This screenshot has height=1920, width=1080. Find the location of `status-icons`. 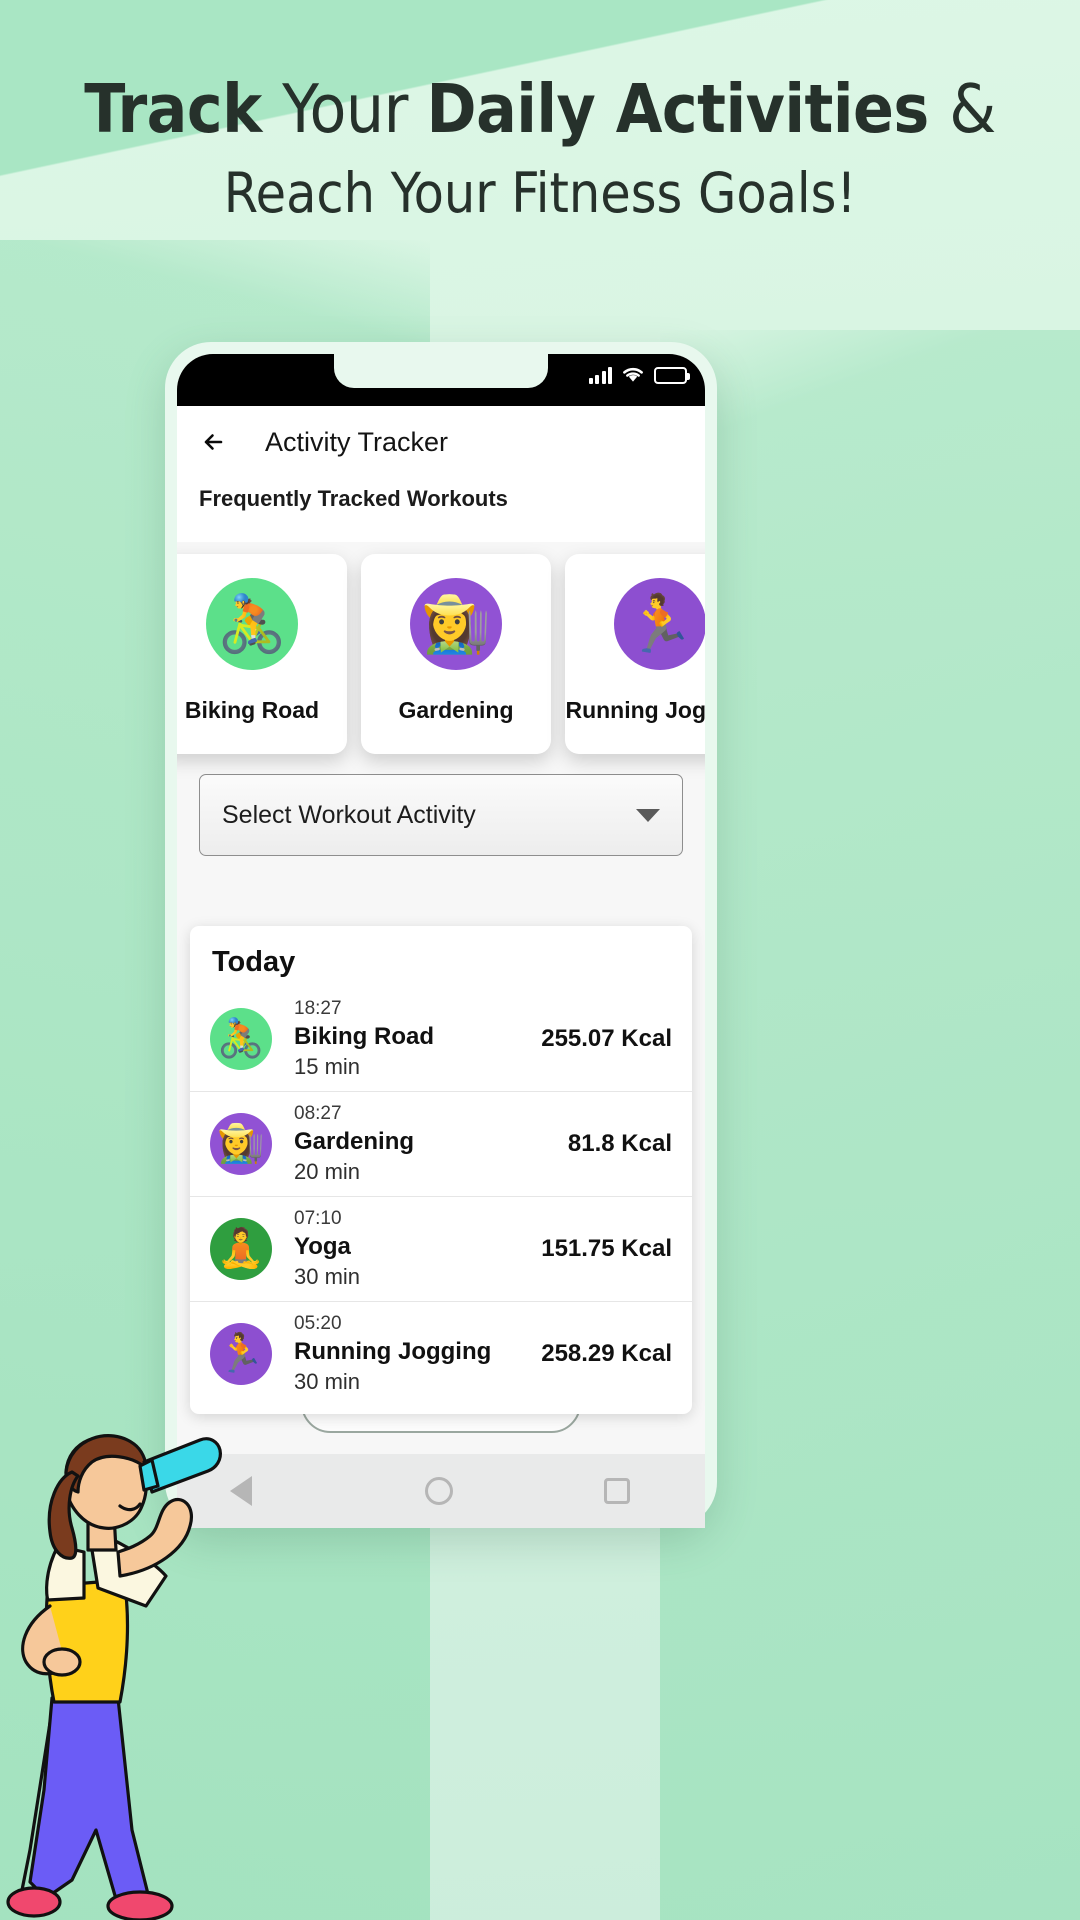

status-icons is located at coordinates (639, 375).